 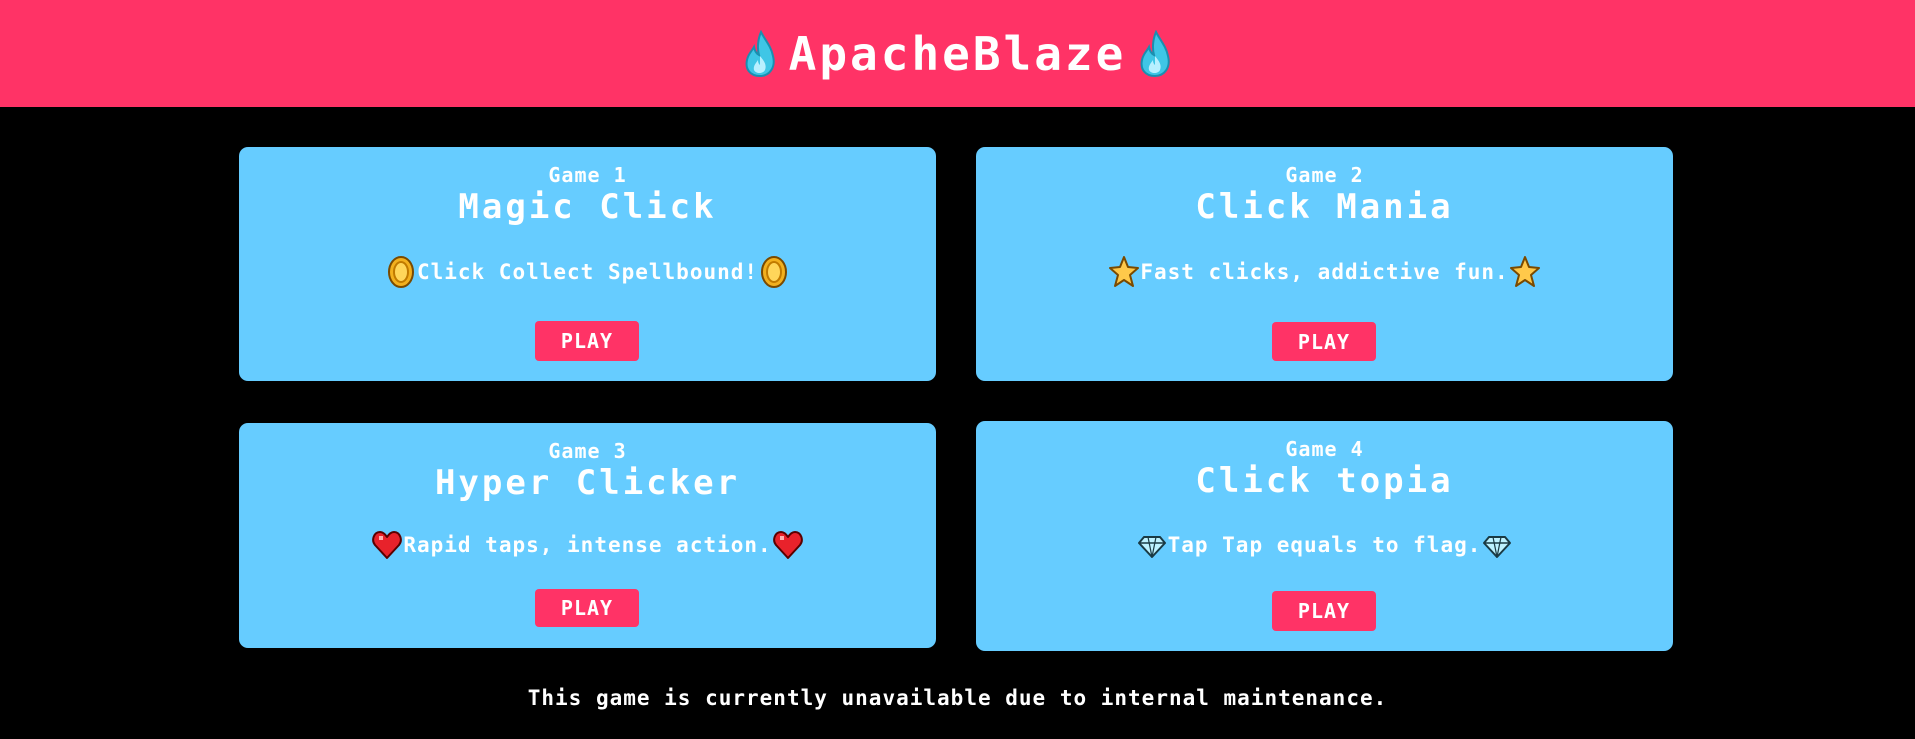 I want to click on game-description: Fast clicks, addictive fun., so click(x=1324, y=272).